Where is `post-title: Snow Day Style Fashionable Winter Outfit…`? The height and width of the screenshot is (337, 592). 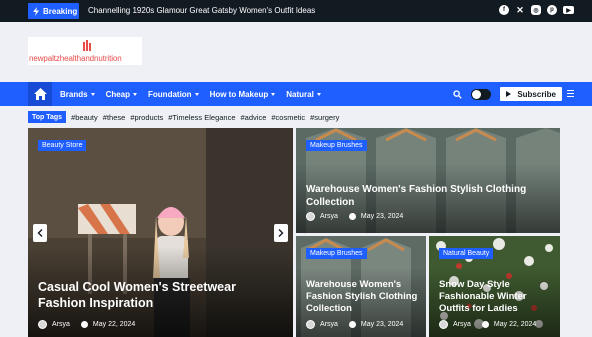
post-title: Snow Day Style Fashionable Winter Outfit… is located at coordinates (495, 297).